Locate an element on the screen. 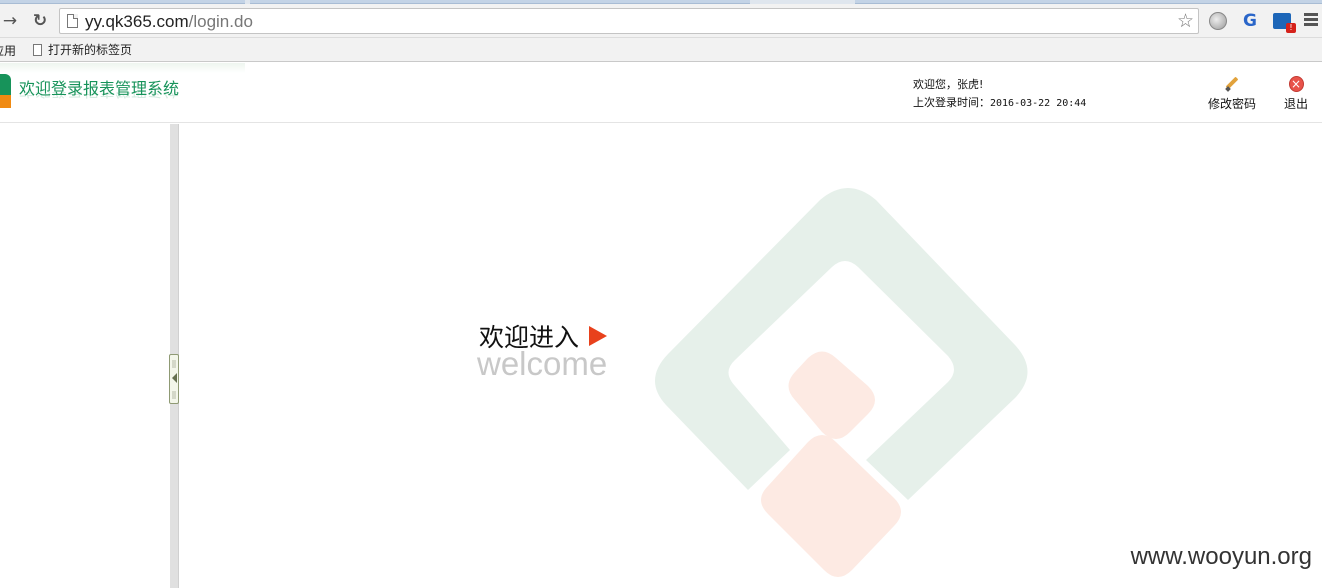 The width and height of the screenshot is (1322, 588). last-login-label: 上次登录时间： is located at coordinates (951, 102).